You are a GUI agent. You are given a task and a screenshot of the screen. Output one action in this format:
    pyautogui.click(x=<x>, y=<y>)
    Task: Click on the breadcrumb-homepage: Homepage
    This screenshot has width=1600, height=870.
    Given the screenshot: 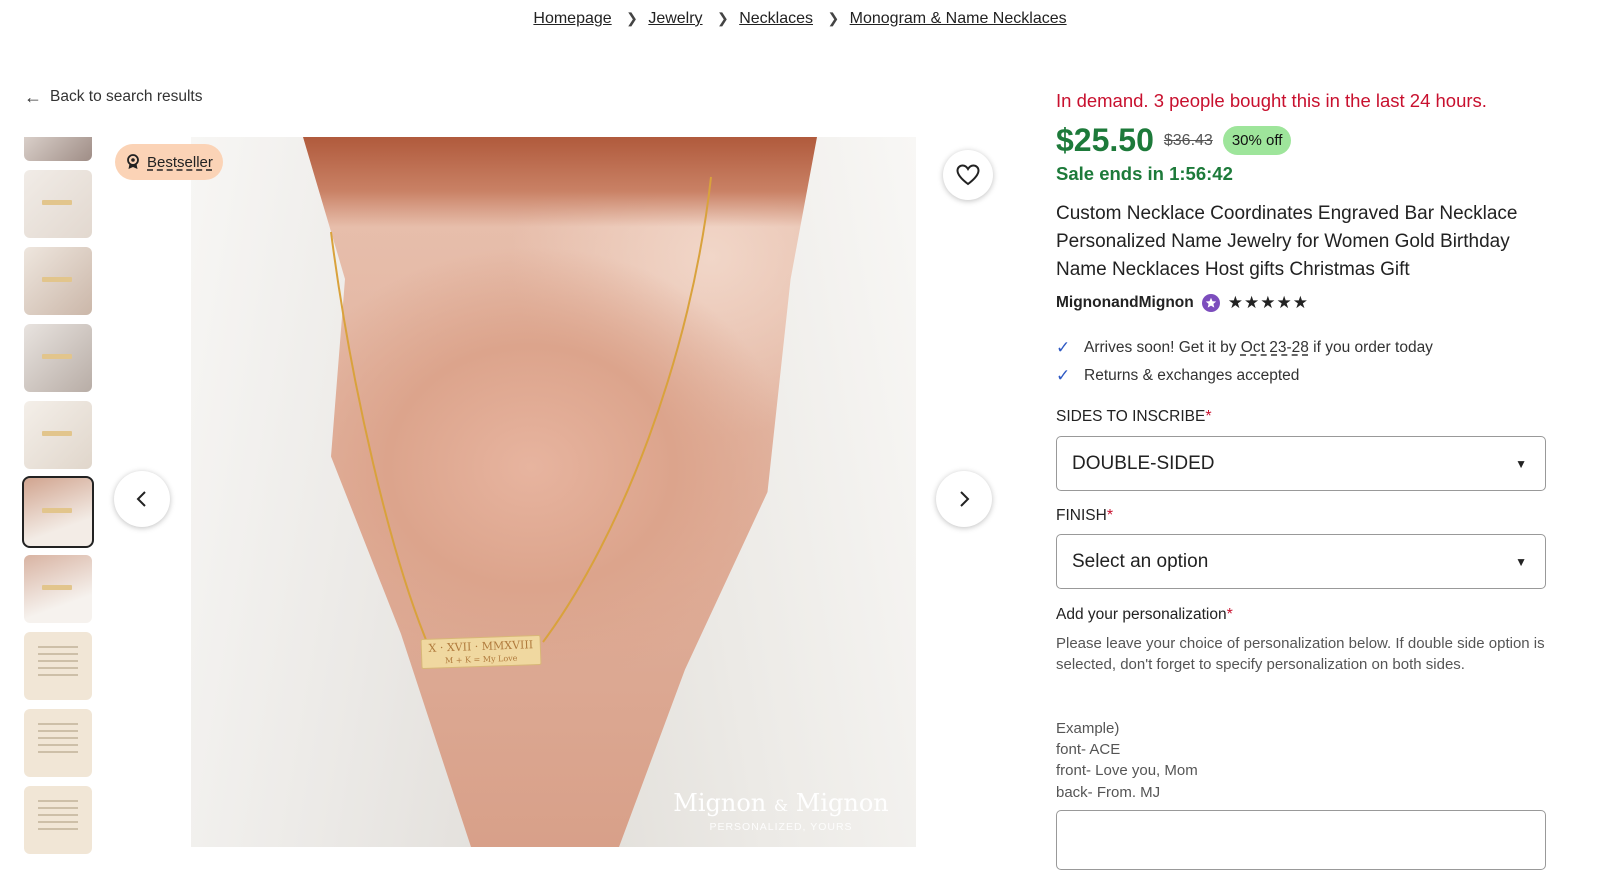 What is the action you would take?
    pyautogui.click(x=572, y=18)
    